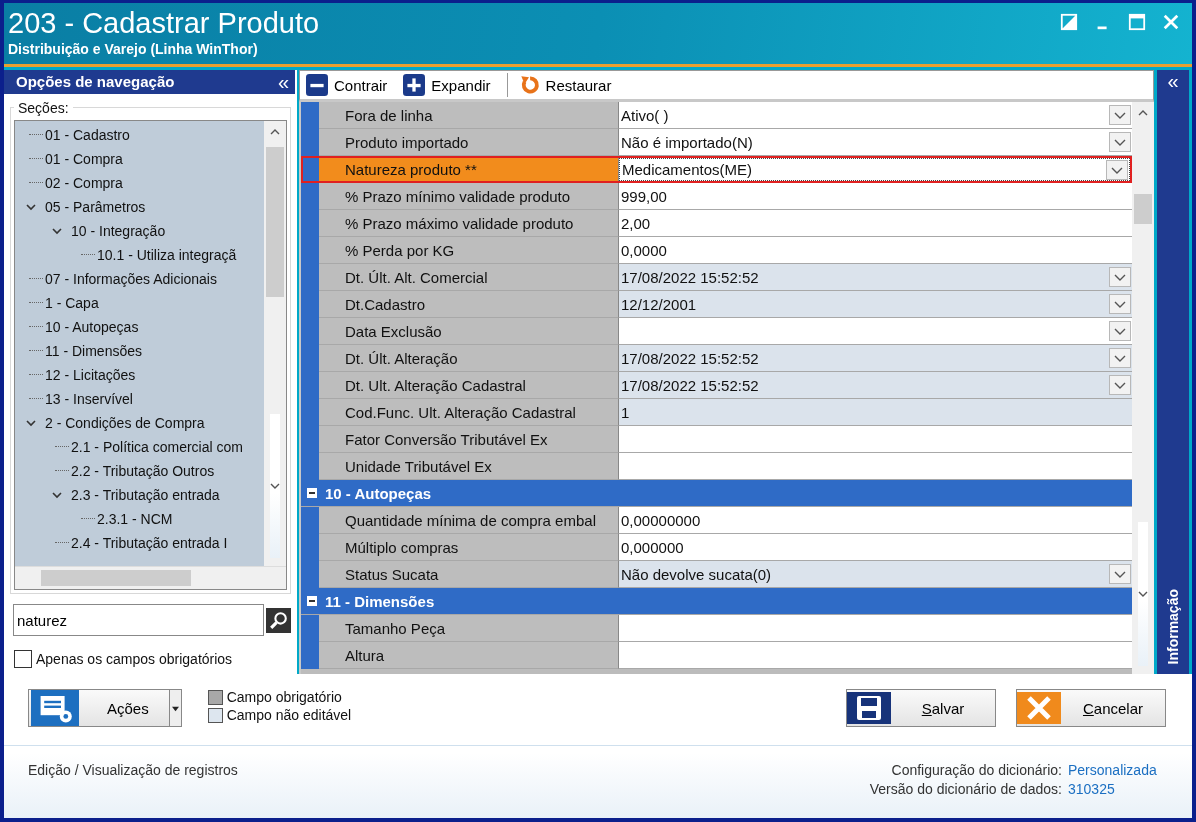 This screenshot has width=1196, height=822. I want to click on info-panel-label: Informação, so click(1173, 626).